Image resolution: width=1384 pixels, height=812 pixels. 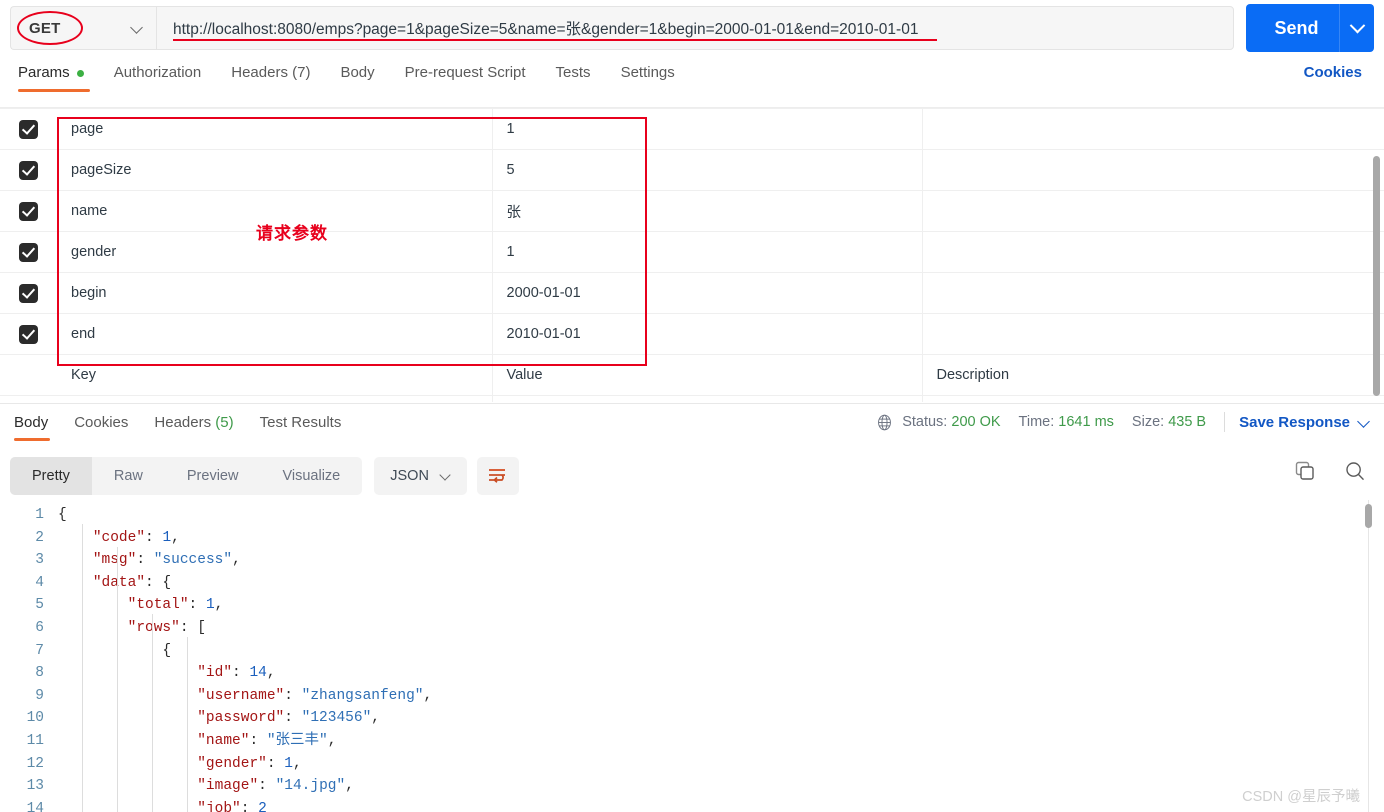 I want to click on param-value-cell: 2000-01-01, so click(x=707, y=293).